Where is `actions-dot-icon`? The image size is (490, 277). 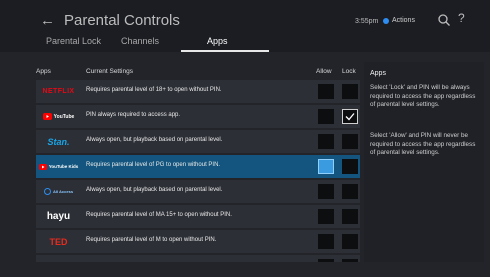 actions-dot-icon is located at coordinates (386, 20).